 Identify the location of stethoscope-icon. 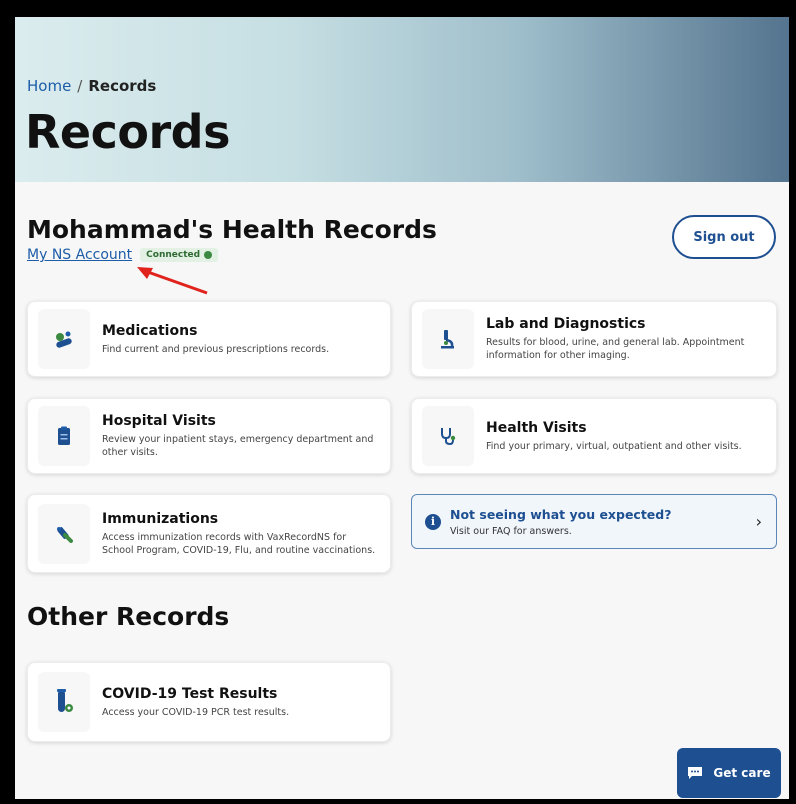
(448, 437).